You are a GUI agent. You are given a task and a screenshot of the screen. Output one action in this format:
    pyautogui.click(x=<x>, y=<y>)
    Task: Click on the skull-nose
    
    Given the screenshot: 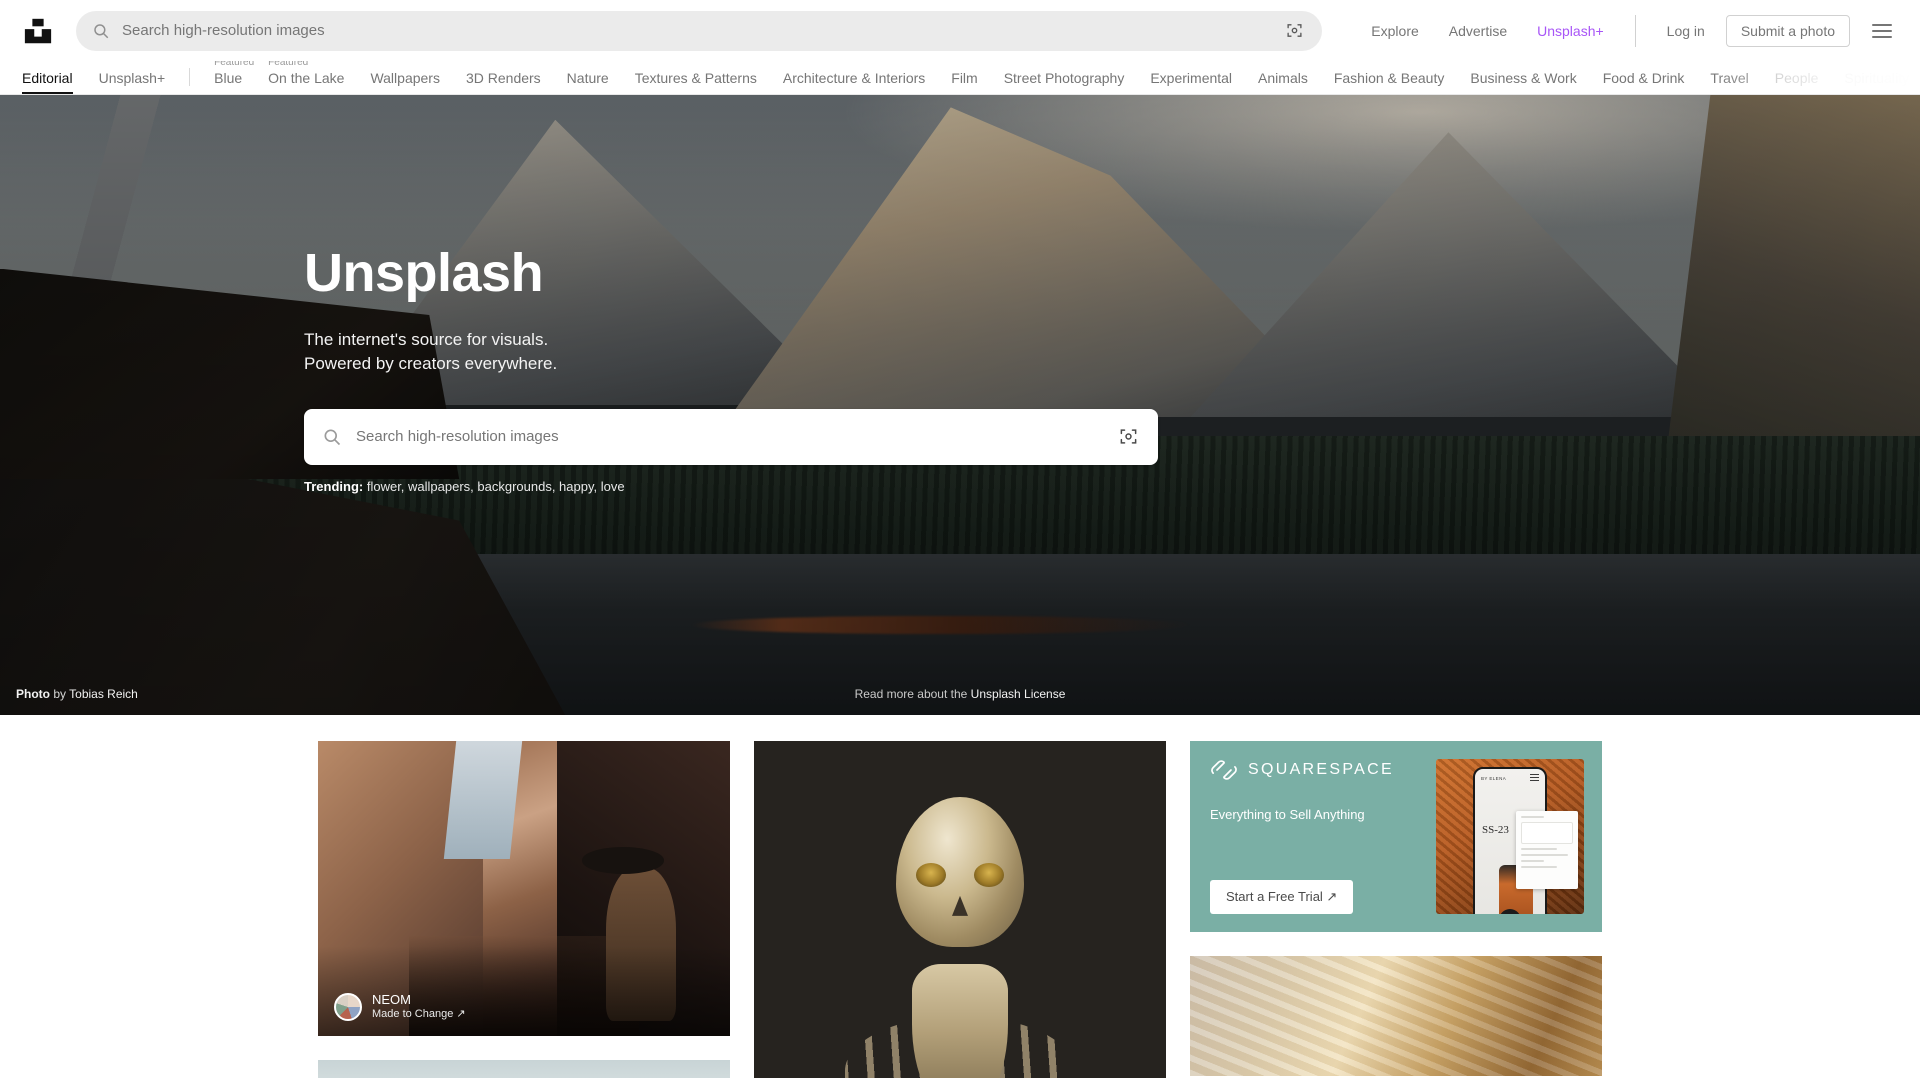 What is the action you would take?
    pyautogui.click(x=960, y=905)
    